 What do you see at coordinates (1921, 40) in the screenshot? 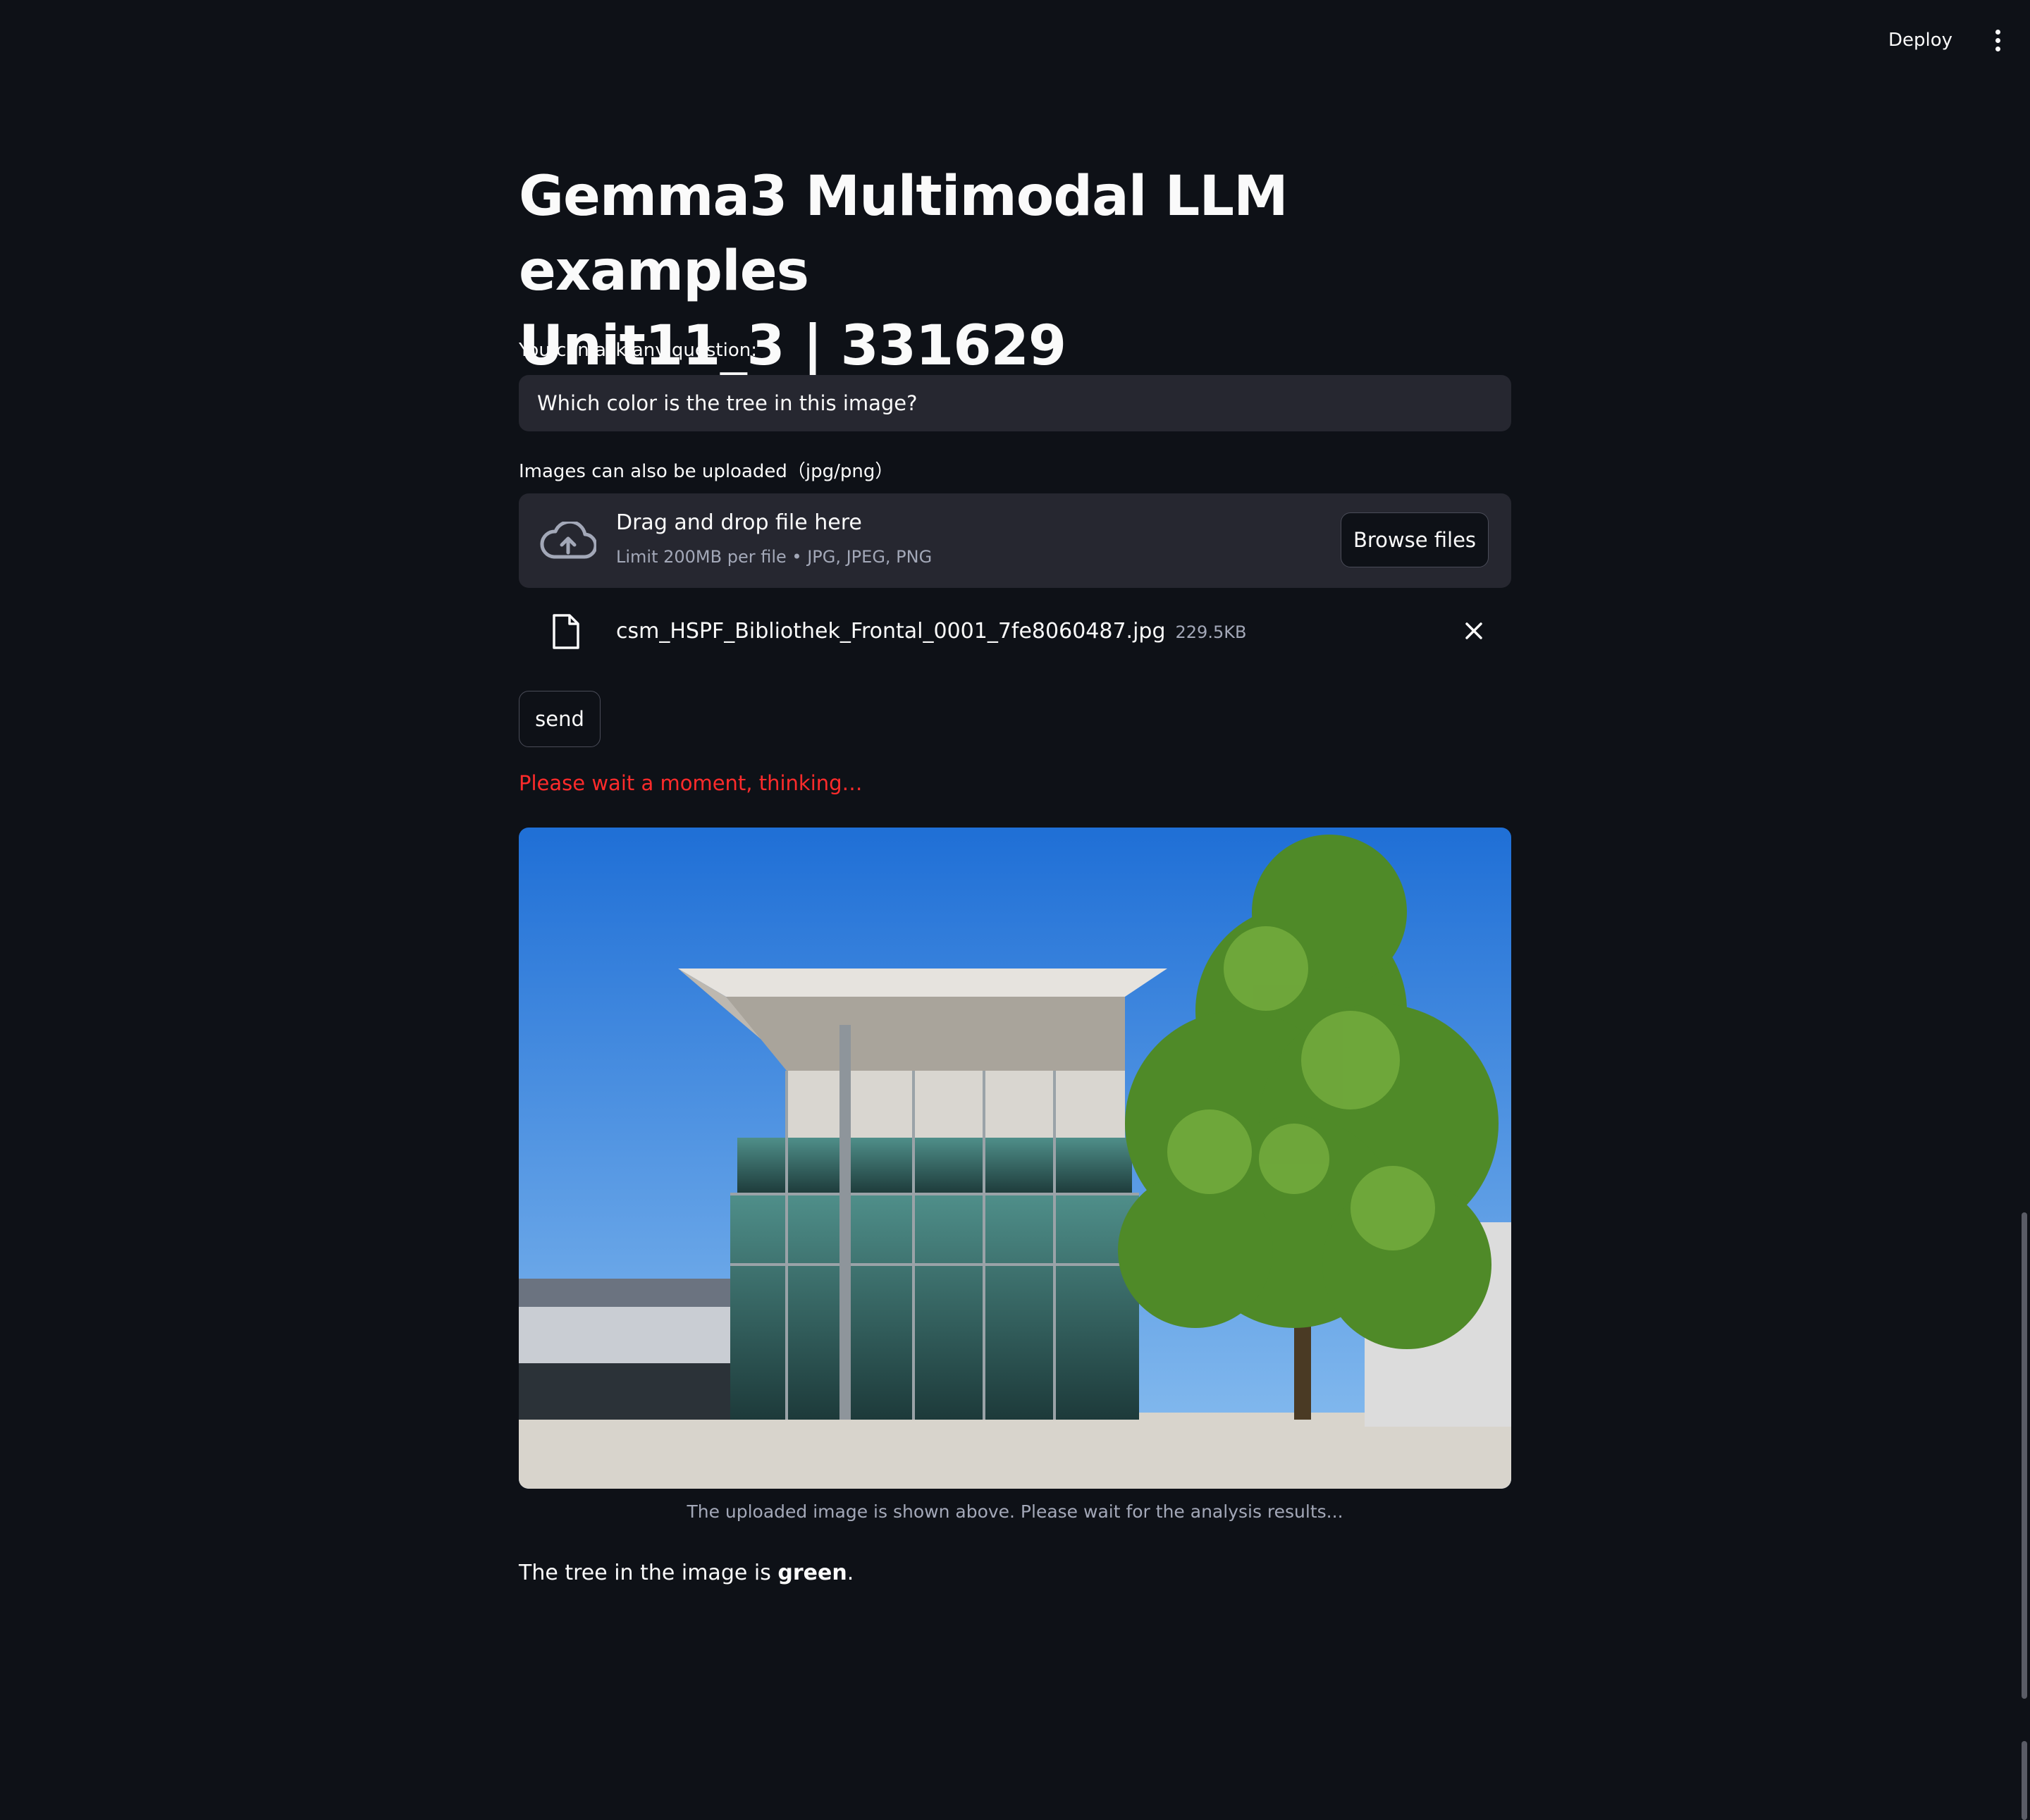
I see `deploy-button: Deploy` at bounding box center [1921, 40].